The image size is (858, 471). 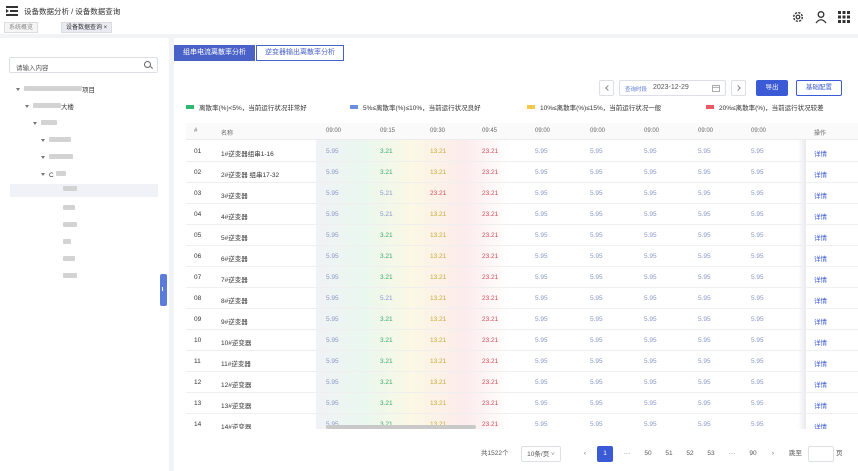 What do you see at coordinates (21, 27) in the screenshot?
I see `tab-system-overview: 系统概览` at bounding box center [21, 27].